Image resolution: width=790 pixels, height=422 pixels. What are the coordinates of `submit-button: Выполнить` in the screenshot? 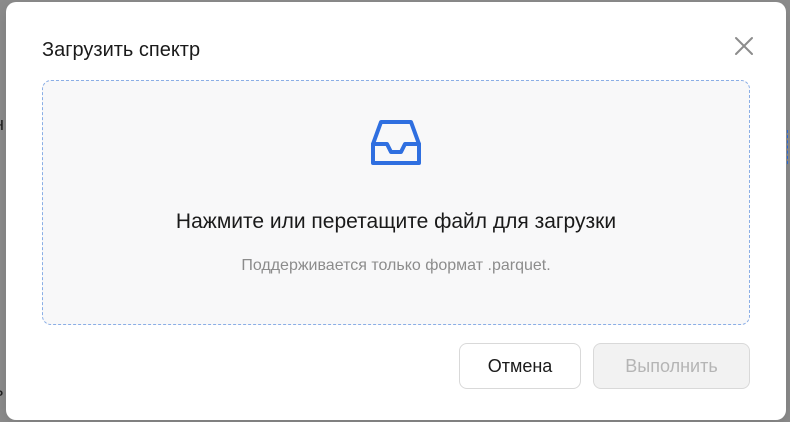 It's located at (671, 366).